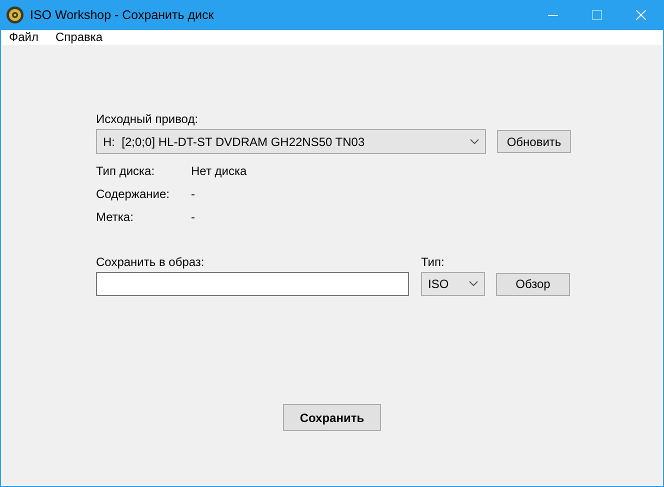 The width and height of the screenshot is (664, 487). I want to click on field-label: Тип:, so click(432, 262).